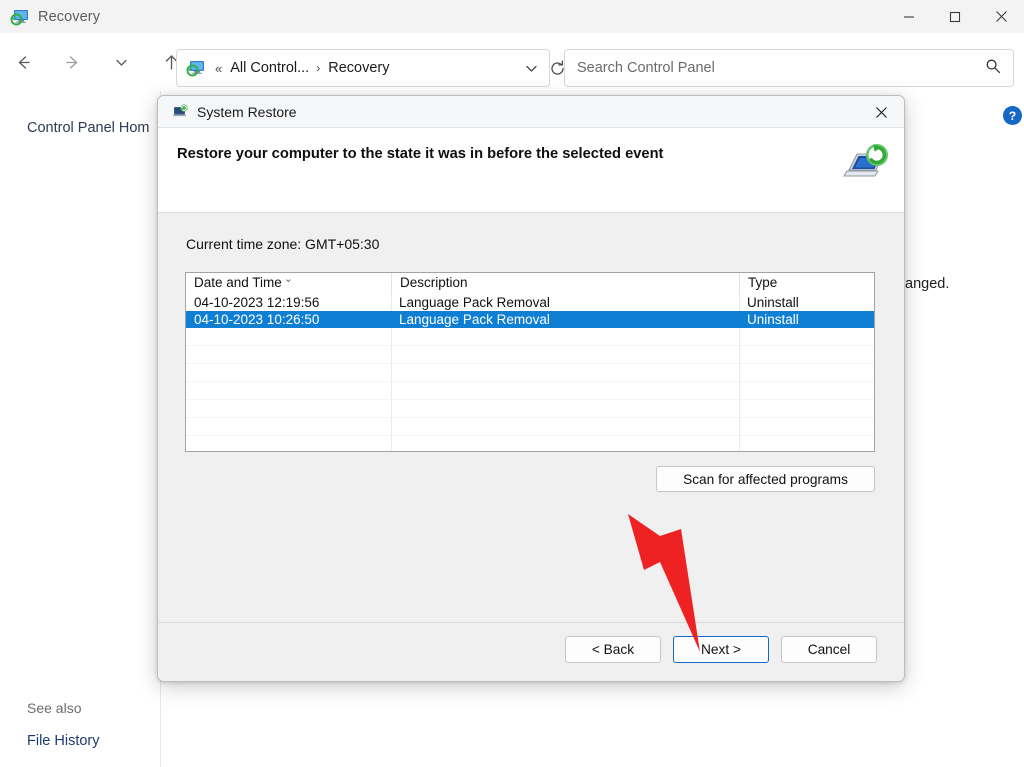 The image size is (1024, 767). I want to click on cancel-button: Cancel, so click(829, 649).